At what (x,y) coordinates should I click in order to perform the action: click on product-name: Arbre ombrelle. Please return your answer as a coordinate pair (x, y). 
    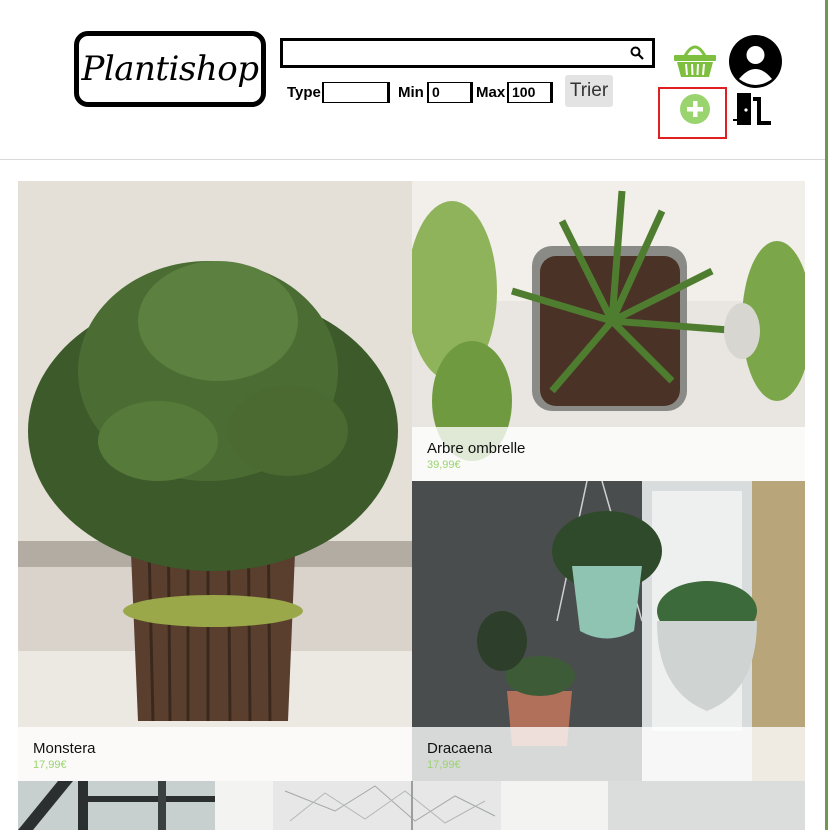
    Looking at the image, I should click on (616, 448).